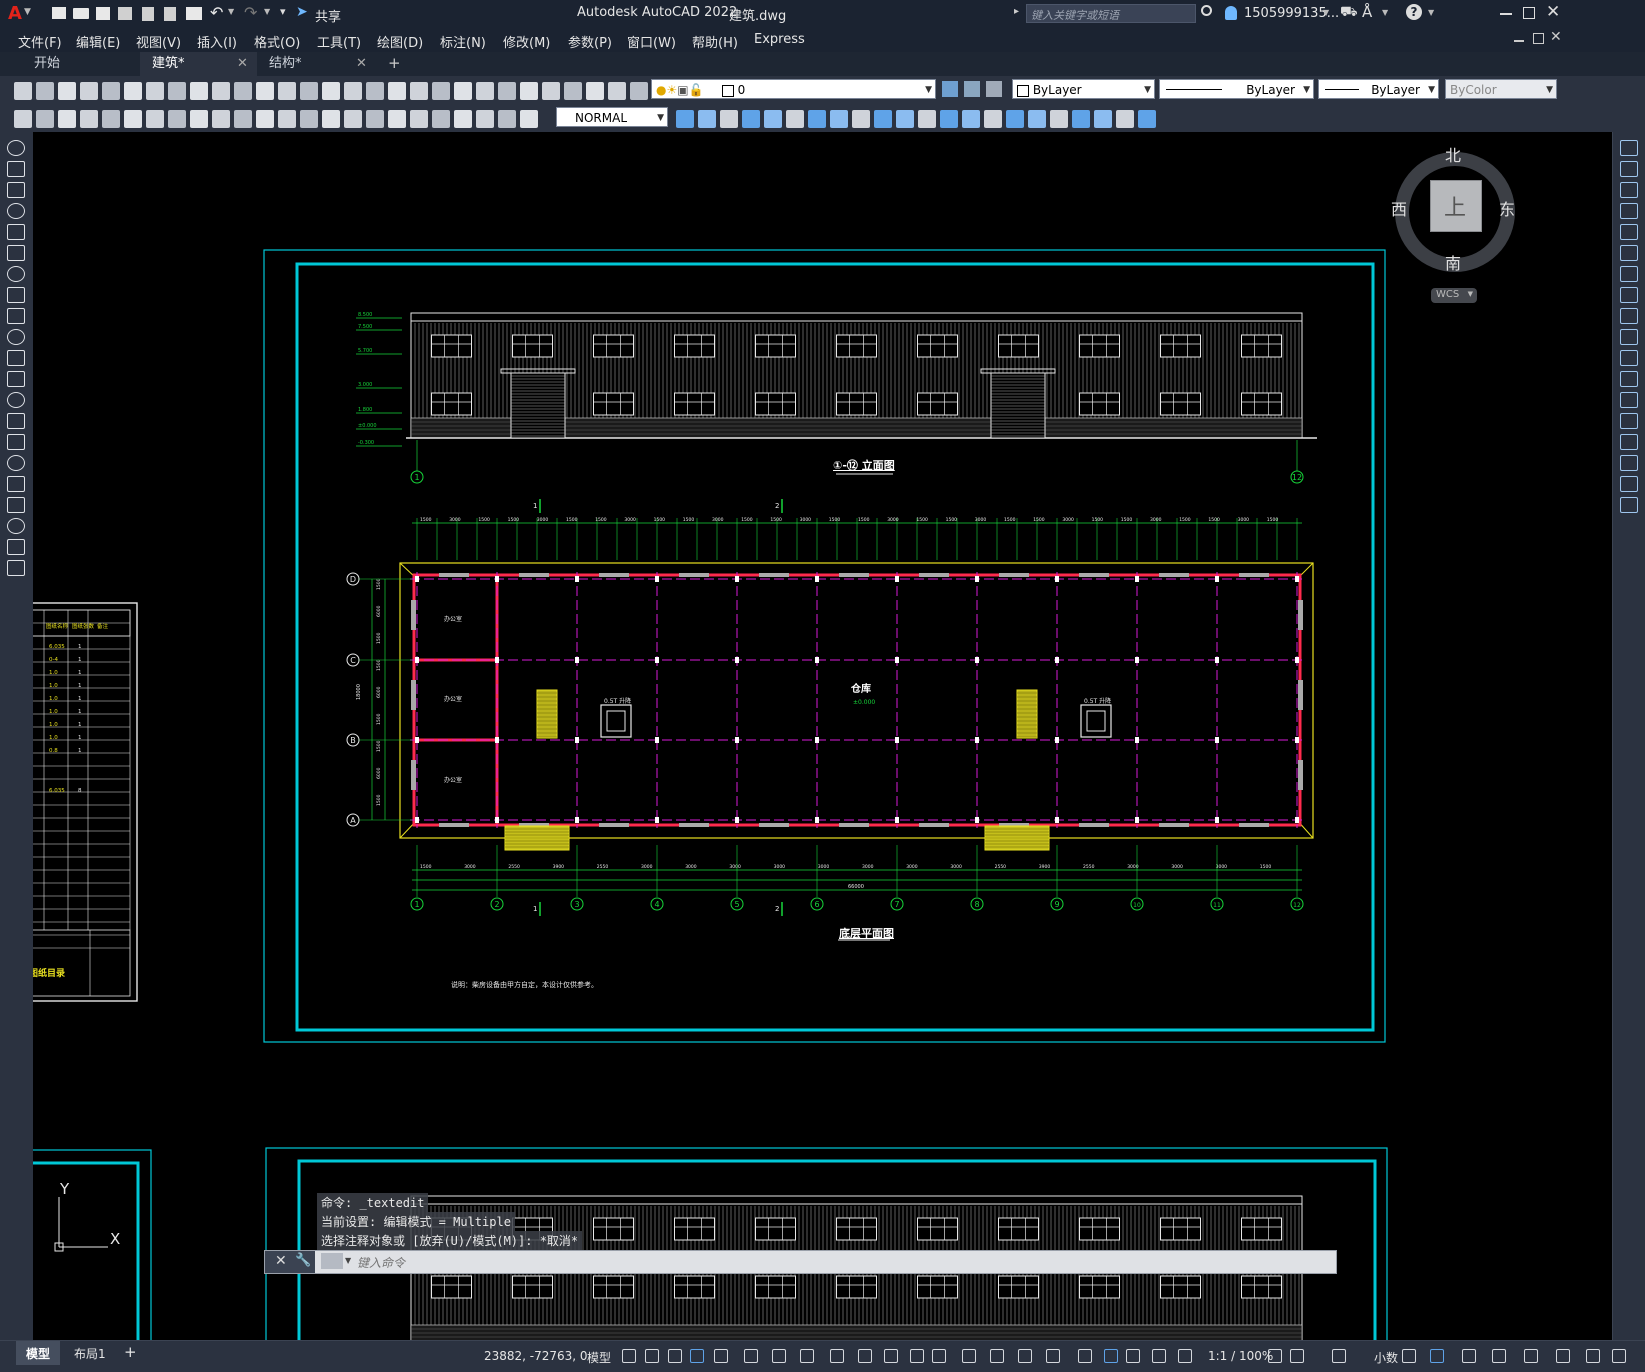  Describe the element at coordinates (16, 169) in the screenshot. I see `draw-tool-2-icon` at that location.